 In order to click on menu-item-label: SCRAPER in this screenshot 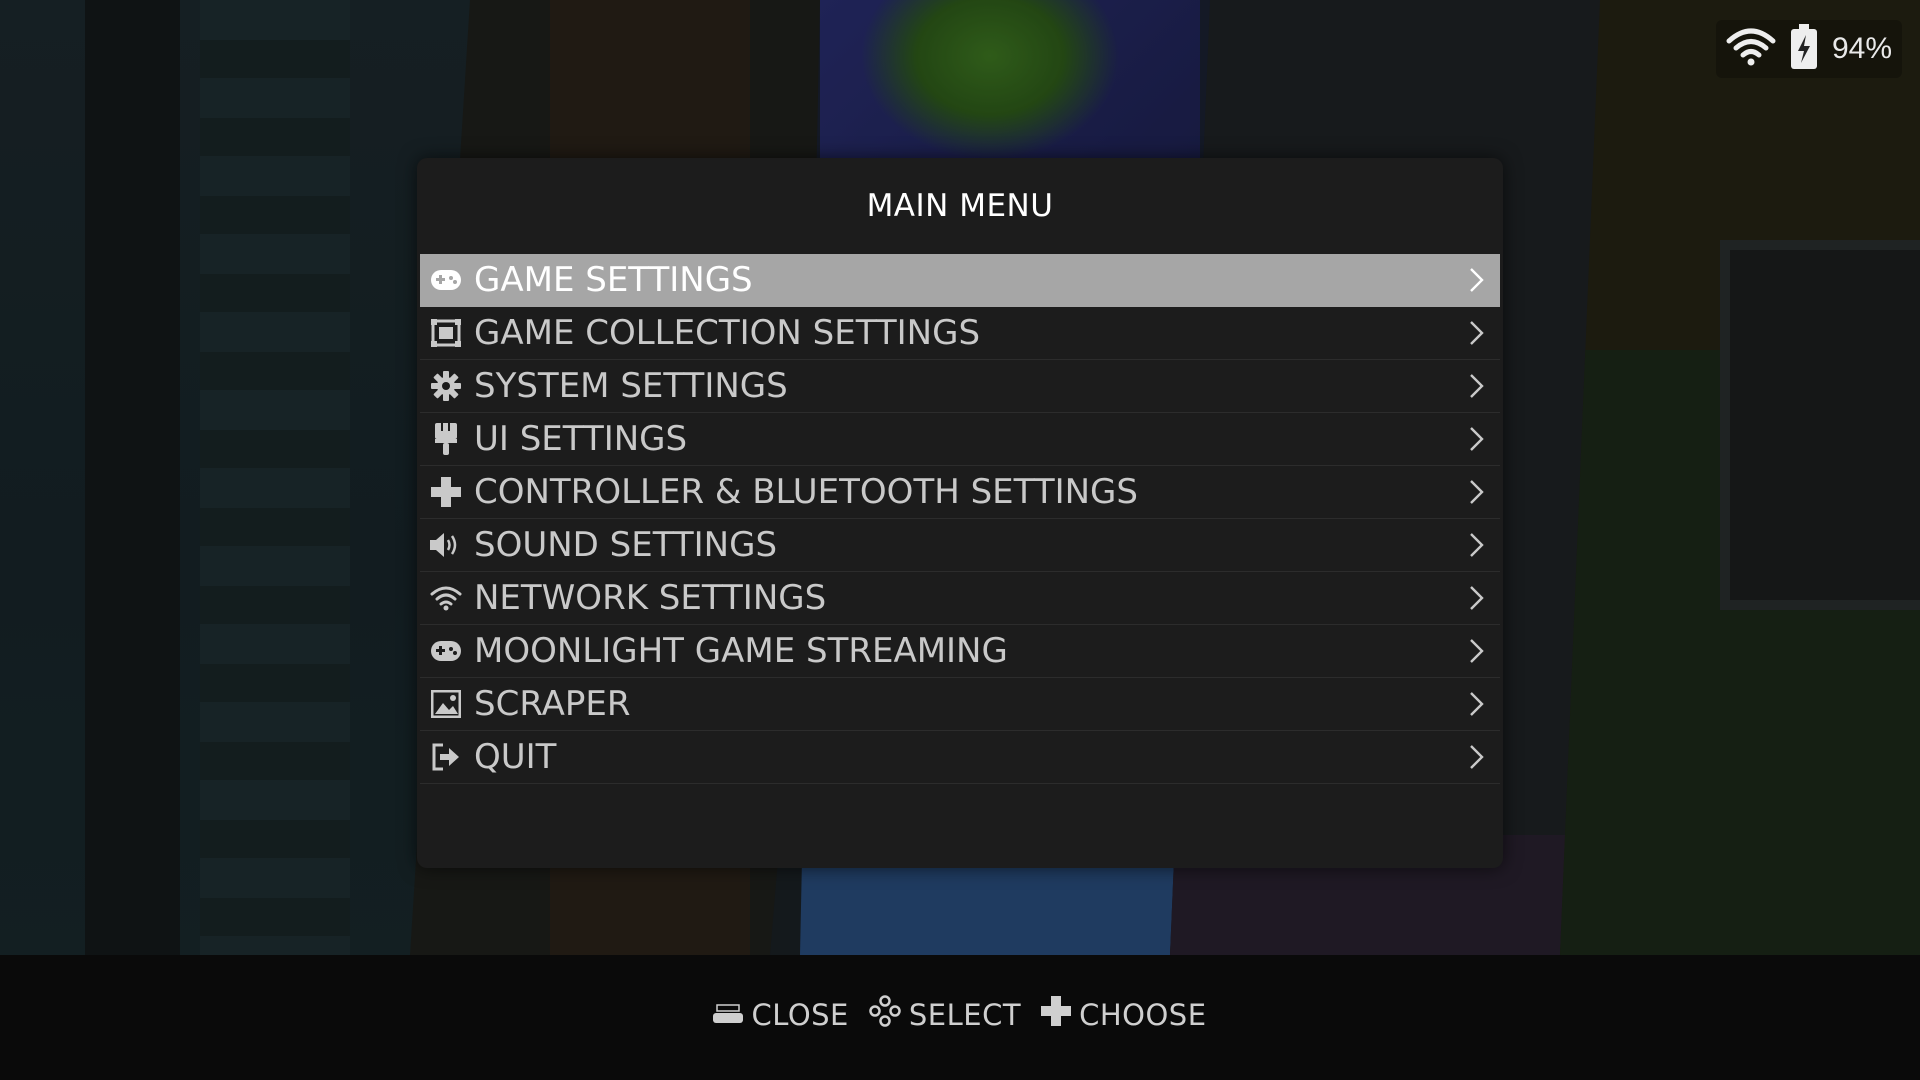, I will do `click(552, 704)`.